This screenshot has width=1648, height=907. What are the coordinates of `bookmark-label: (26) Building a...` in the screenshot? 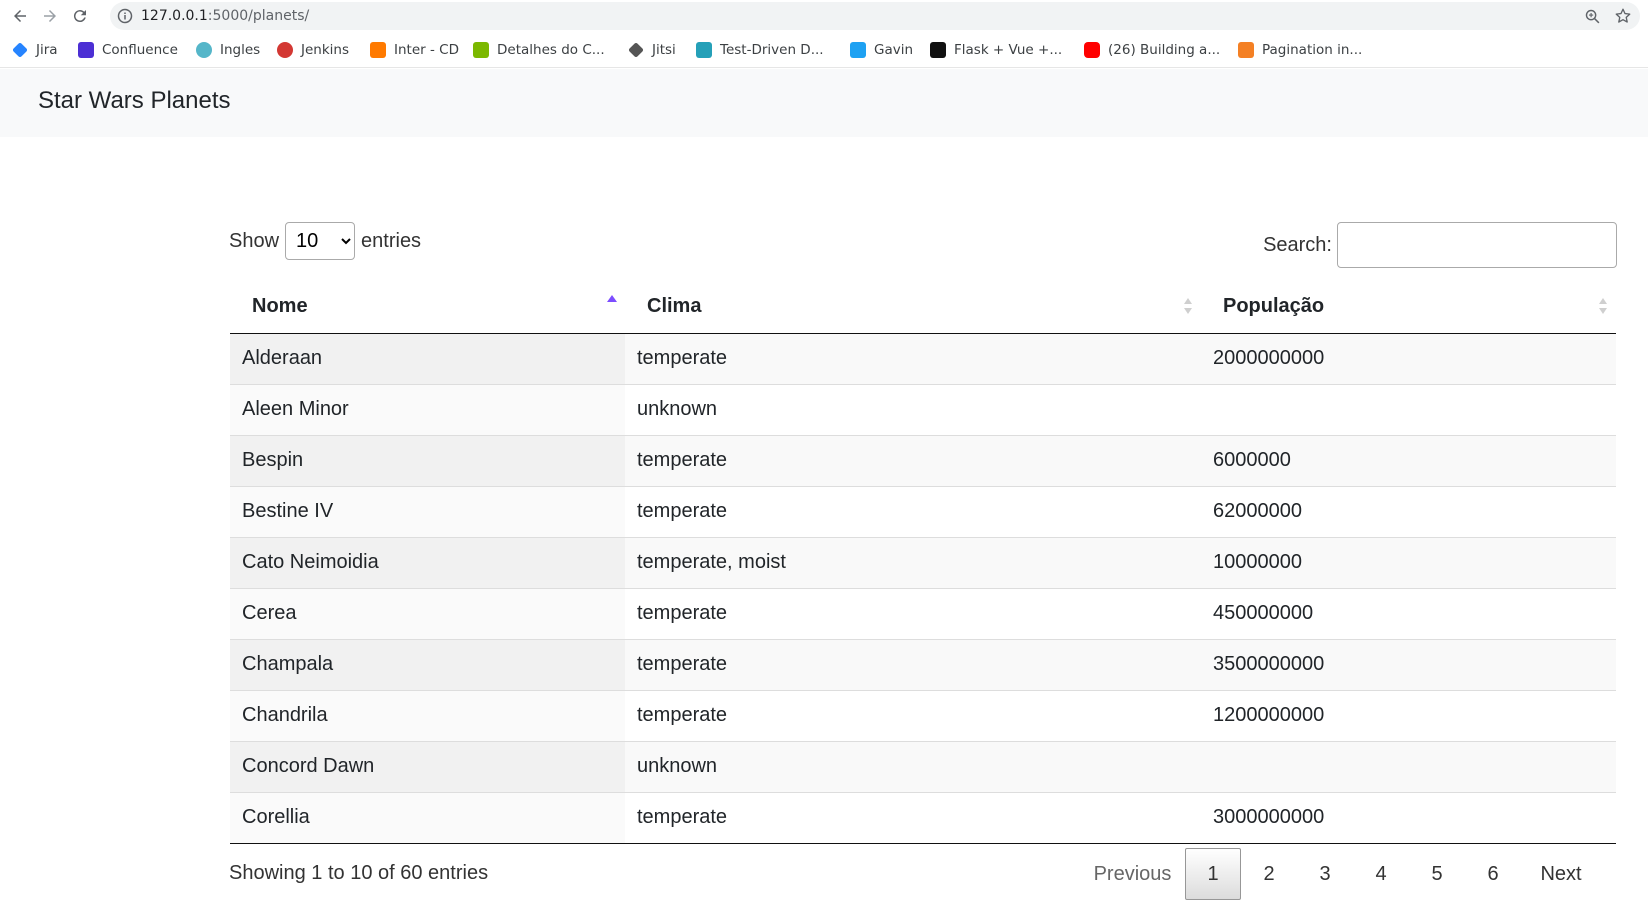 It's located at (1164, 50).